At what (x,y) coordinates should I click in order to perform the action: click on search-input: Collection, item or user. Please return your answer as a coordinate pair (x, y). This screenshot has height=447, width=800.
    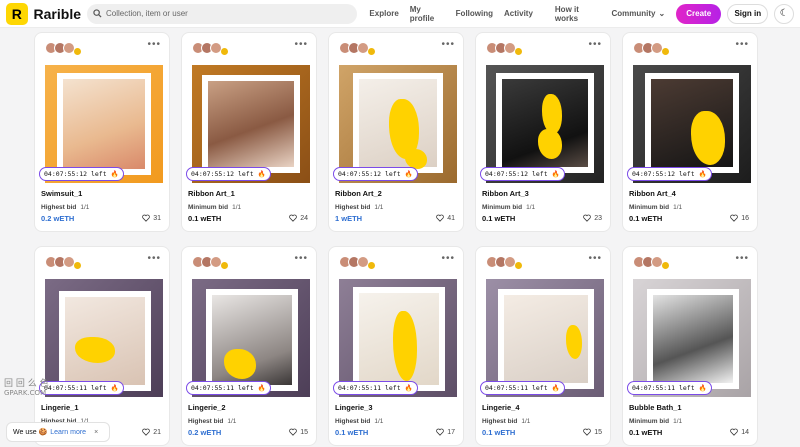
    Looking at the image, I should click on (222, 13).